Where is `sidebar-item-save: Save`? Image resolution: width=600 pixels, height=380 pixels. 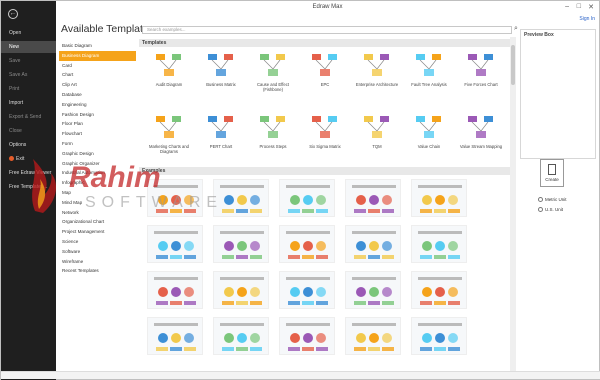
sidebar-item-save: Save is located at coordinates (28, 61).